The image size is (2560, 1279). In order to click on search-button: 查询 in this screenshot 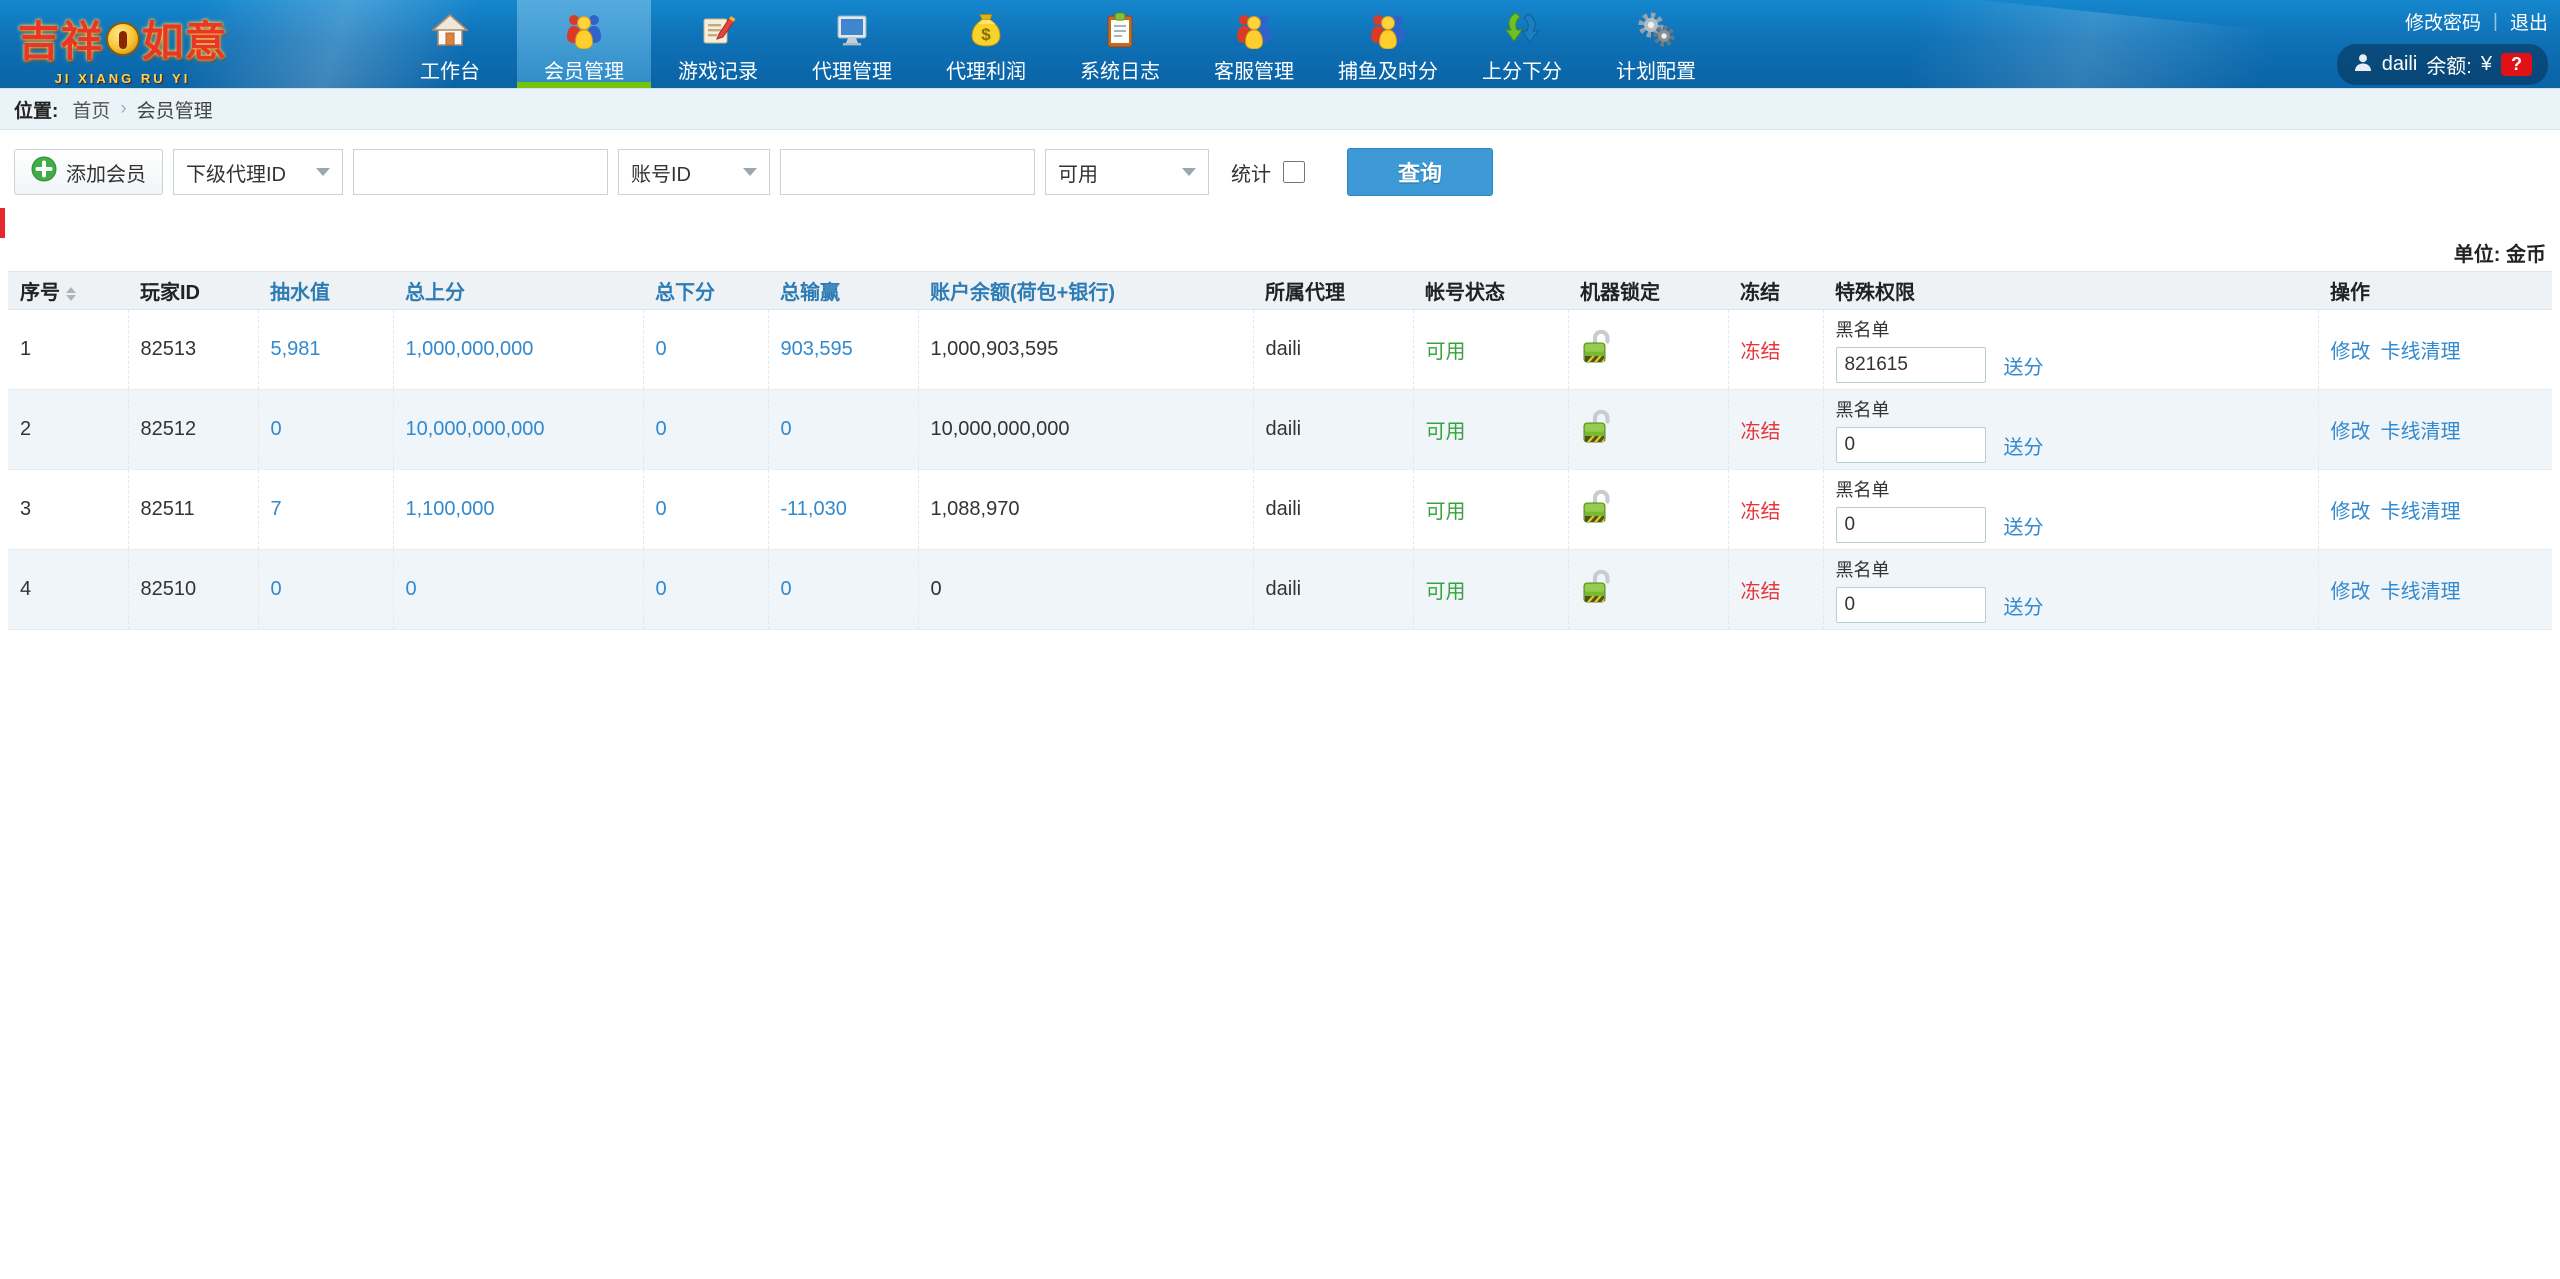, I will do `click(1420, 172)`.